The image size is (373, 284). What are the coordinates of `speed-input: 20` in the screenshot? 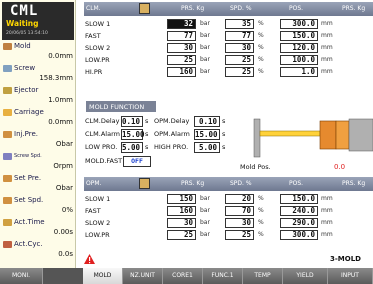 It's located at (239, 199).